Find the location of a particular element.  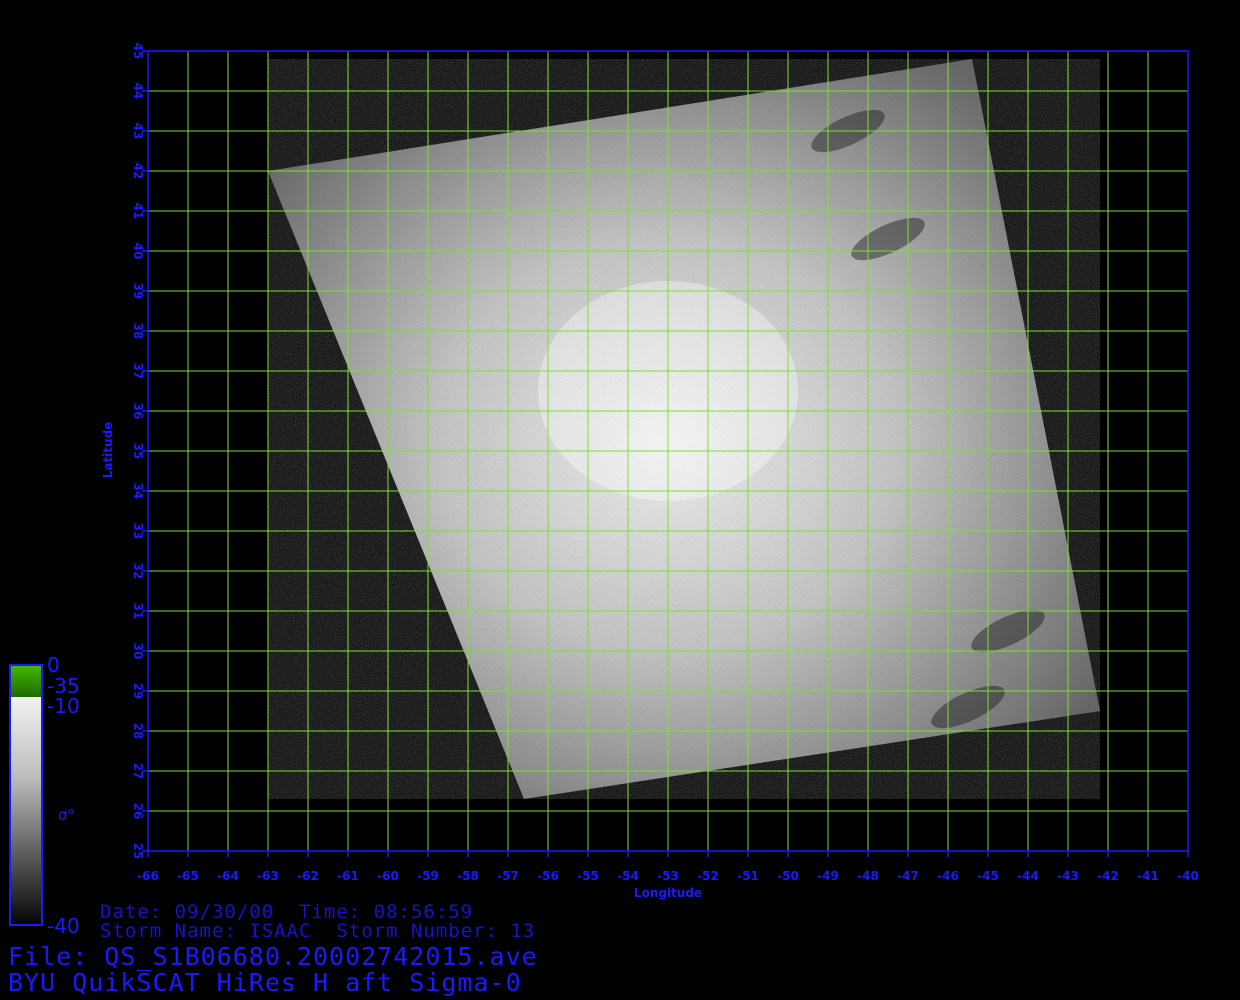

y-tick-label: 43 is located at coordinates (138, 131).